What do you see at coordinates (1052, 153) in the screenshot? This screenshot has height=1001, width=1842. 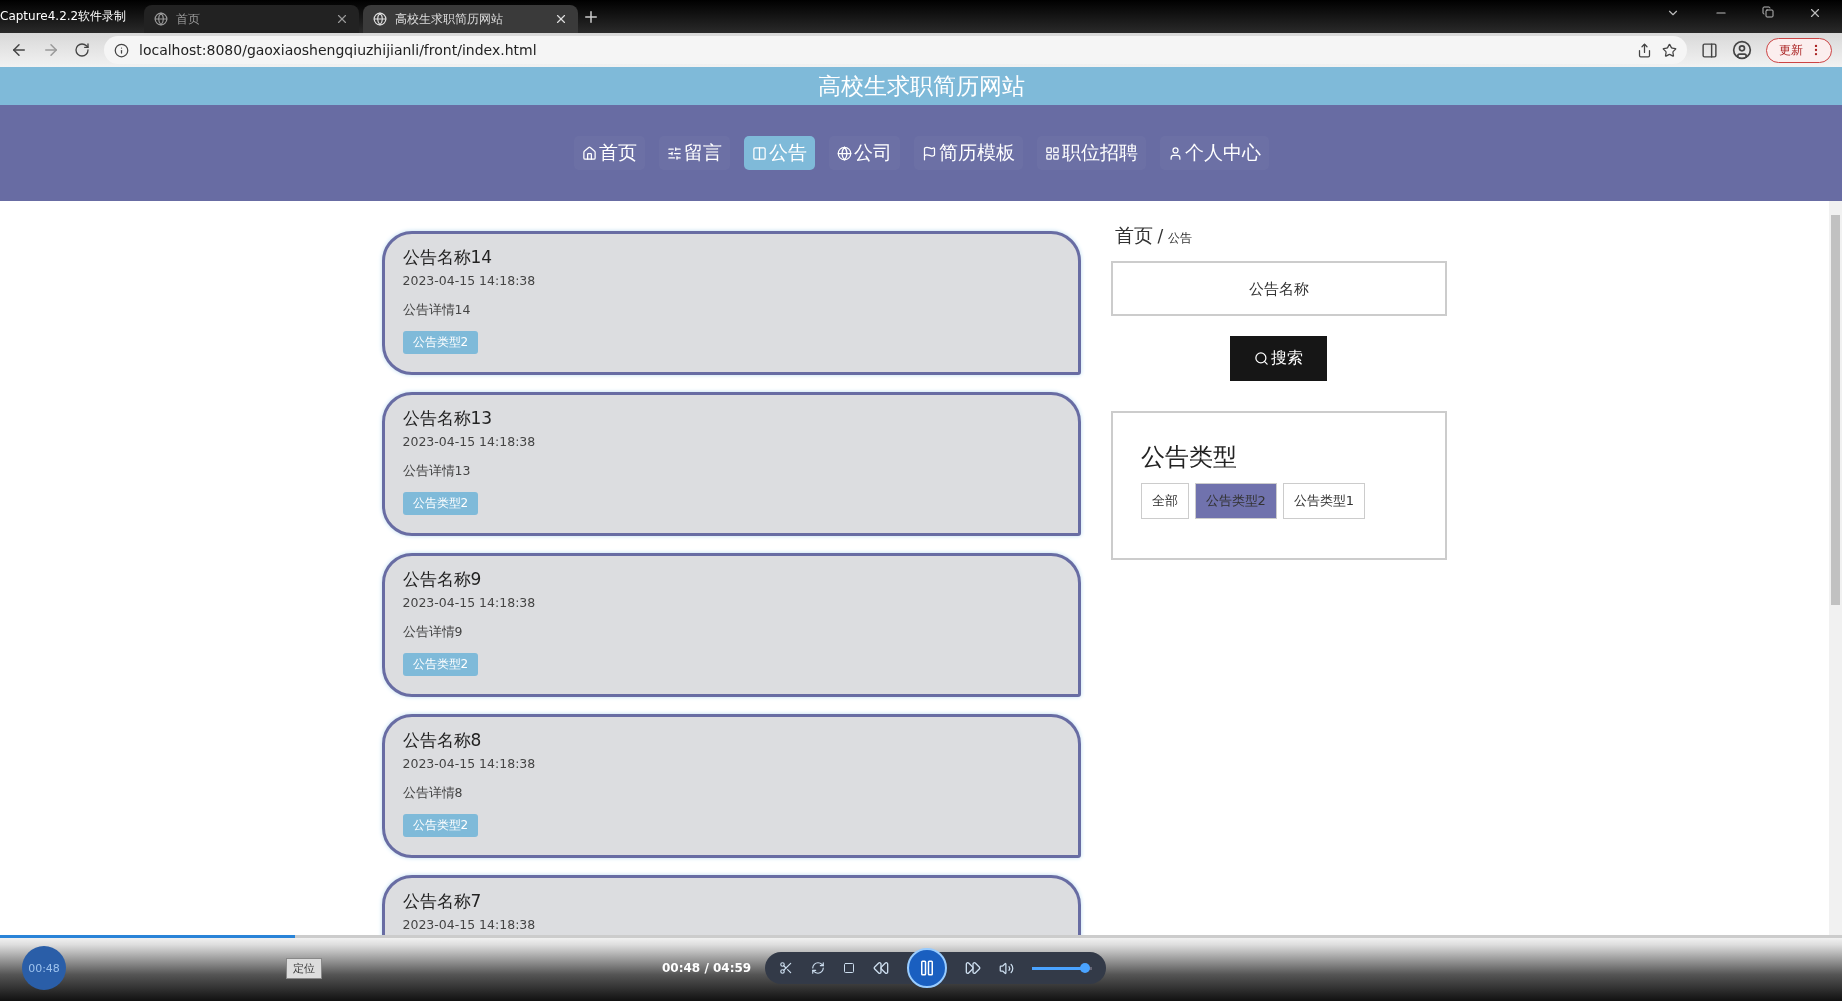 I see `grid-icon` at bounding box center [1052, 153].